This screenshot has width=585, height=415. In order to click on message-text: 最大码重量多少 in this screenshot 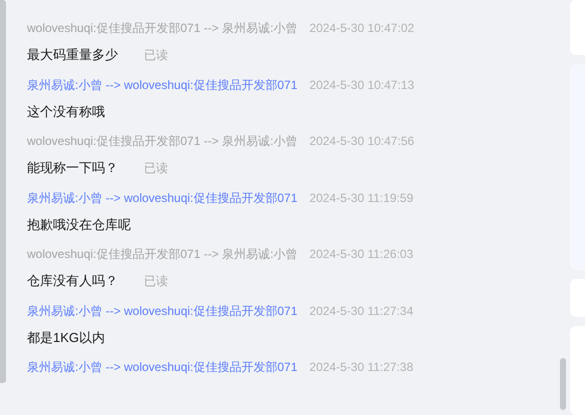, I will do `click(72, 55)`.